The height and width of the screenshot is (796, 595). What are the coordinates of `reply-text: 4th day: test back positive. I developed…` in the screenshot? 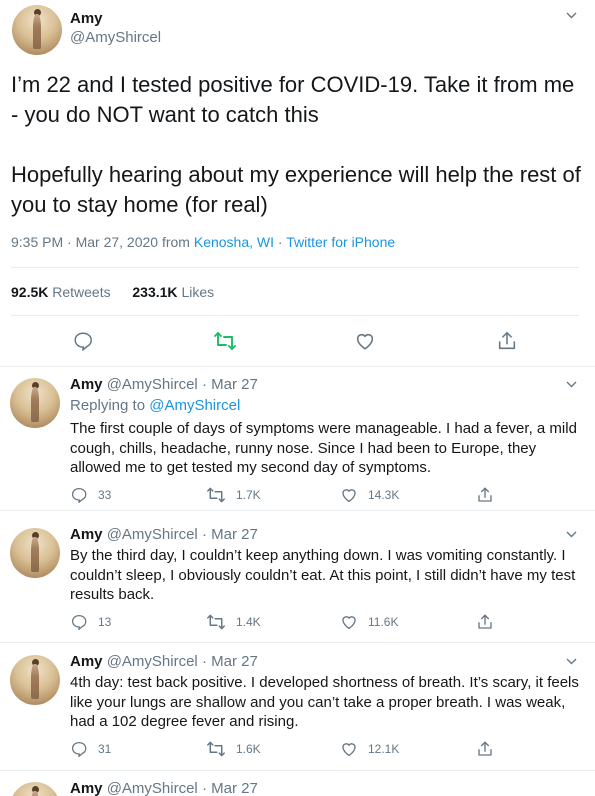 It's located at (324, 702).